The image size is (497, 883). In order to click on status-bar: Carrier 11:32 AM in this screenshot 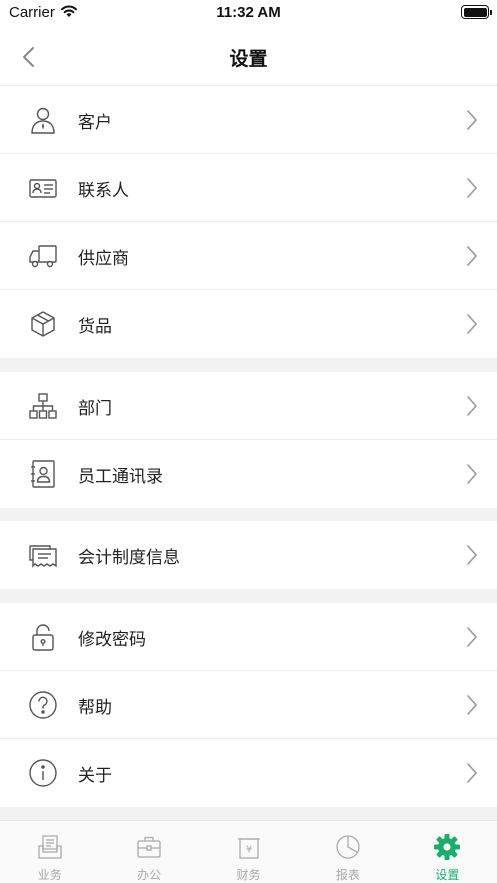, I will do `click(248, 13)`.